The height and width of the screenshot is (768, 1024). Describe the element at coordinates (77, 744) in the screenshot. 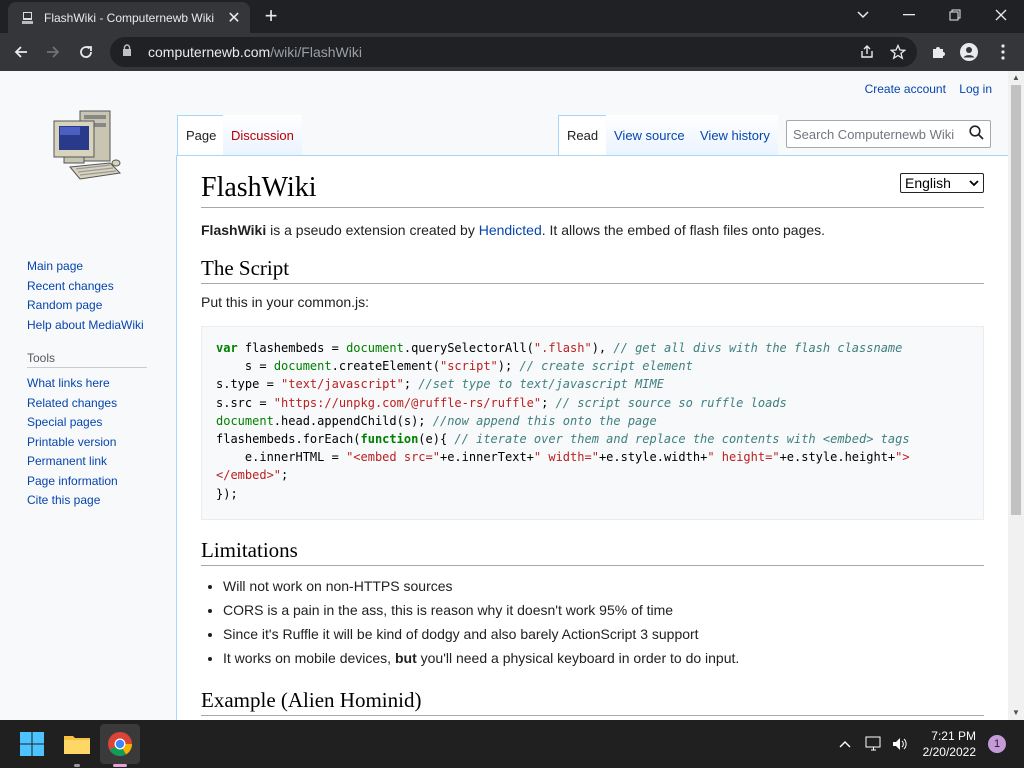

I see `file-explorer-icon` at that location.